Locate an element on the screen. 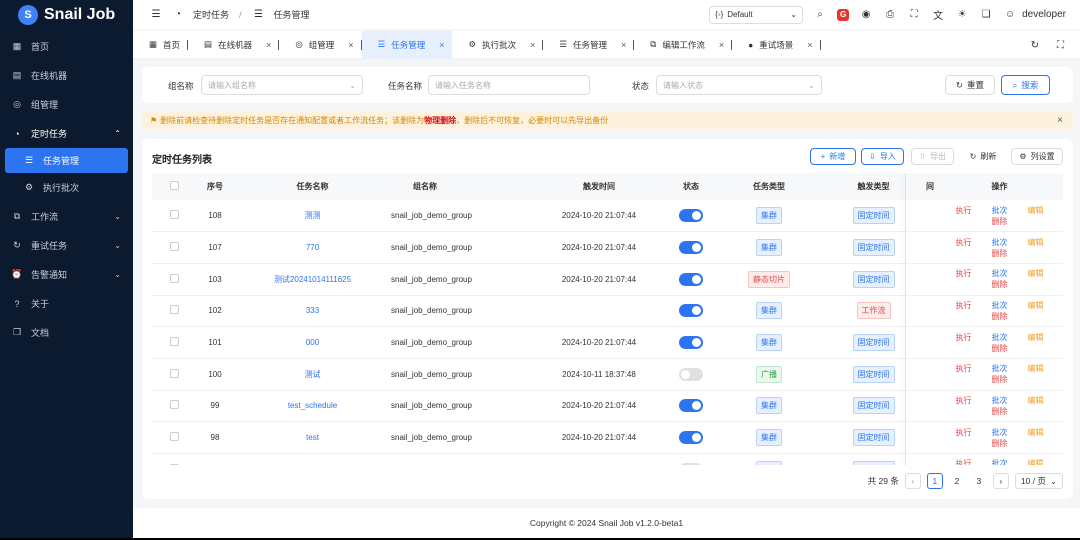  tab-4: ⚙ 执行批次 × is located at coordinates (498, 45).